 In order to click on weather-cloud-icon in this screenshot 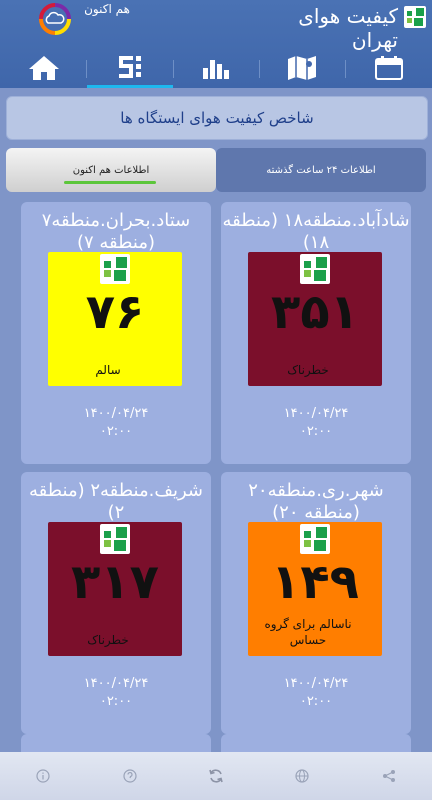, I will do `click(55, 19)`.